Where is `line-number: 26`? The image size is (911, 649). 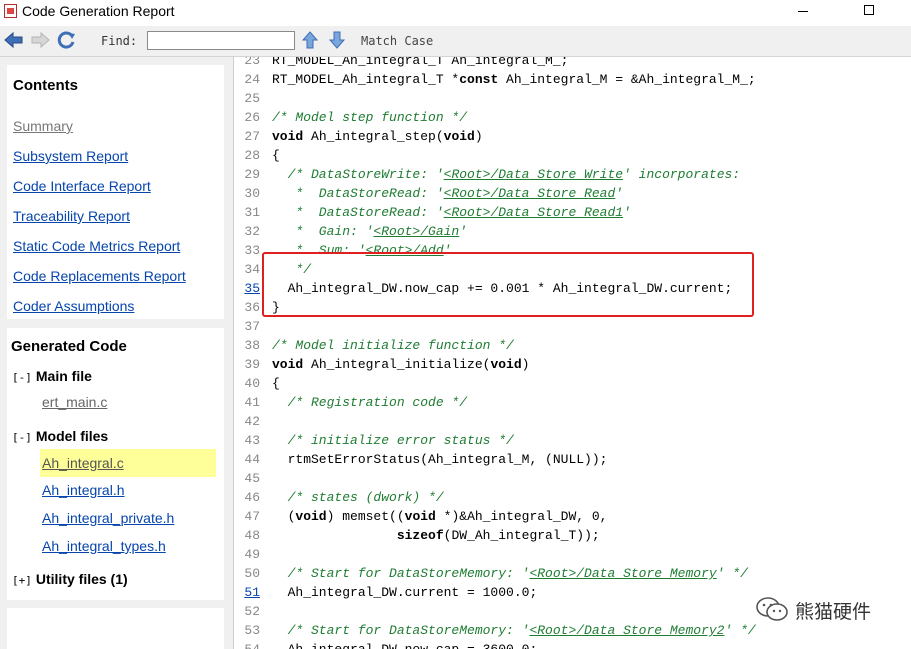 line-number: 26 is located at coordinates (252, 117).